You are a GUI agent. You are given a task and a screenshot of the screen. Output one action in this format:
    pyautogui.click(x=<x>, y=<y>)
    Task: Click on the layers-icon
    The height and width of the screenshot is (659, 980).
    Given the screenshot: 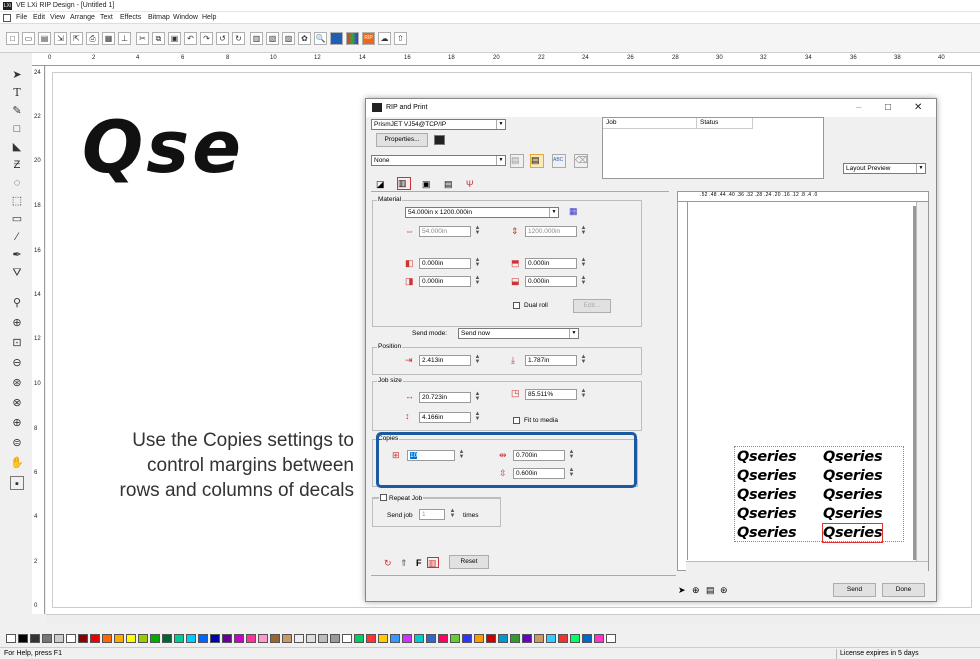 What is the action you would take?
    pyautogui.click(x=336, y=38)
    